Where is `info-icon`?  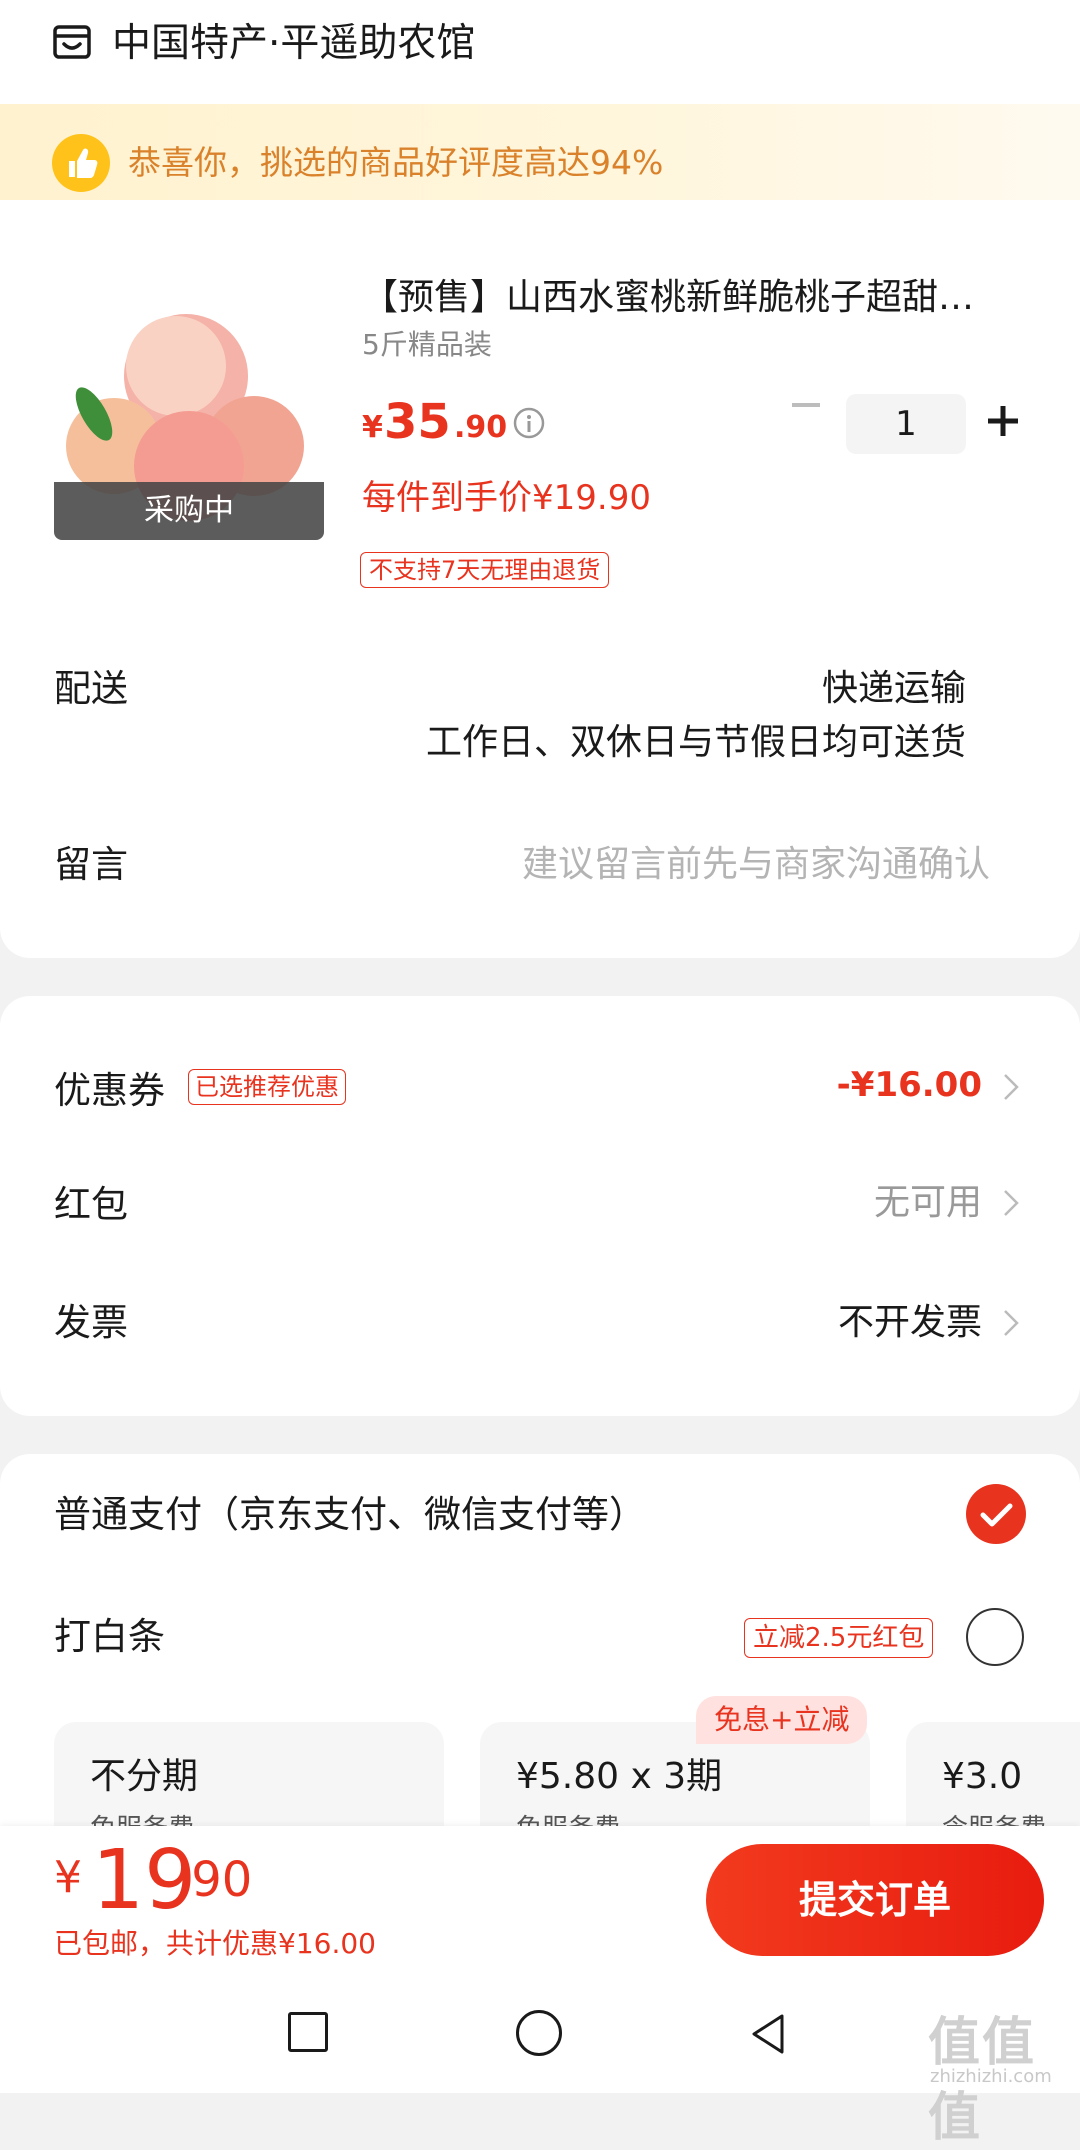 info-icon is located at coordinates (529, 423).